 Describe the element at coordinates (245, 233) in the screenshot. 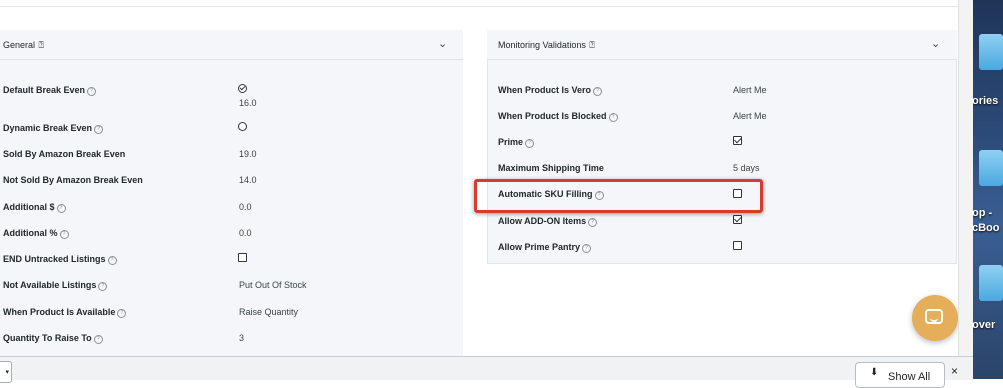

I see `additional-percent-value: 0.0` at that location.